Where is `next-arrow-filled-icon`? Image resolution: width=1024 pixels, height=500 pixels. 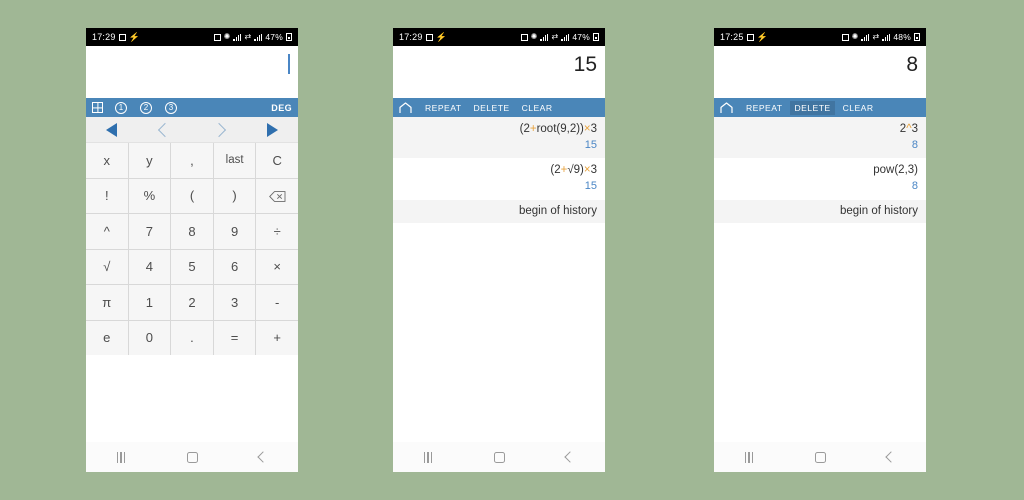 next-arrow-filled-icon is located at coordinates (272, 129).